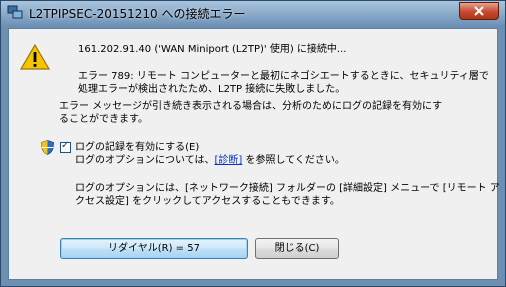 The image size is (506, 287). I want to click on log-options-text: ログのオプションについては、[診断] を参照してください。, so click(210, 160).